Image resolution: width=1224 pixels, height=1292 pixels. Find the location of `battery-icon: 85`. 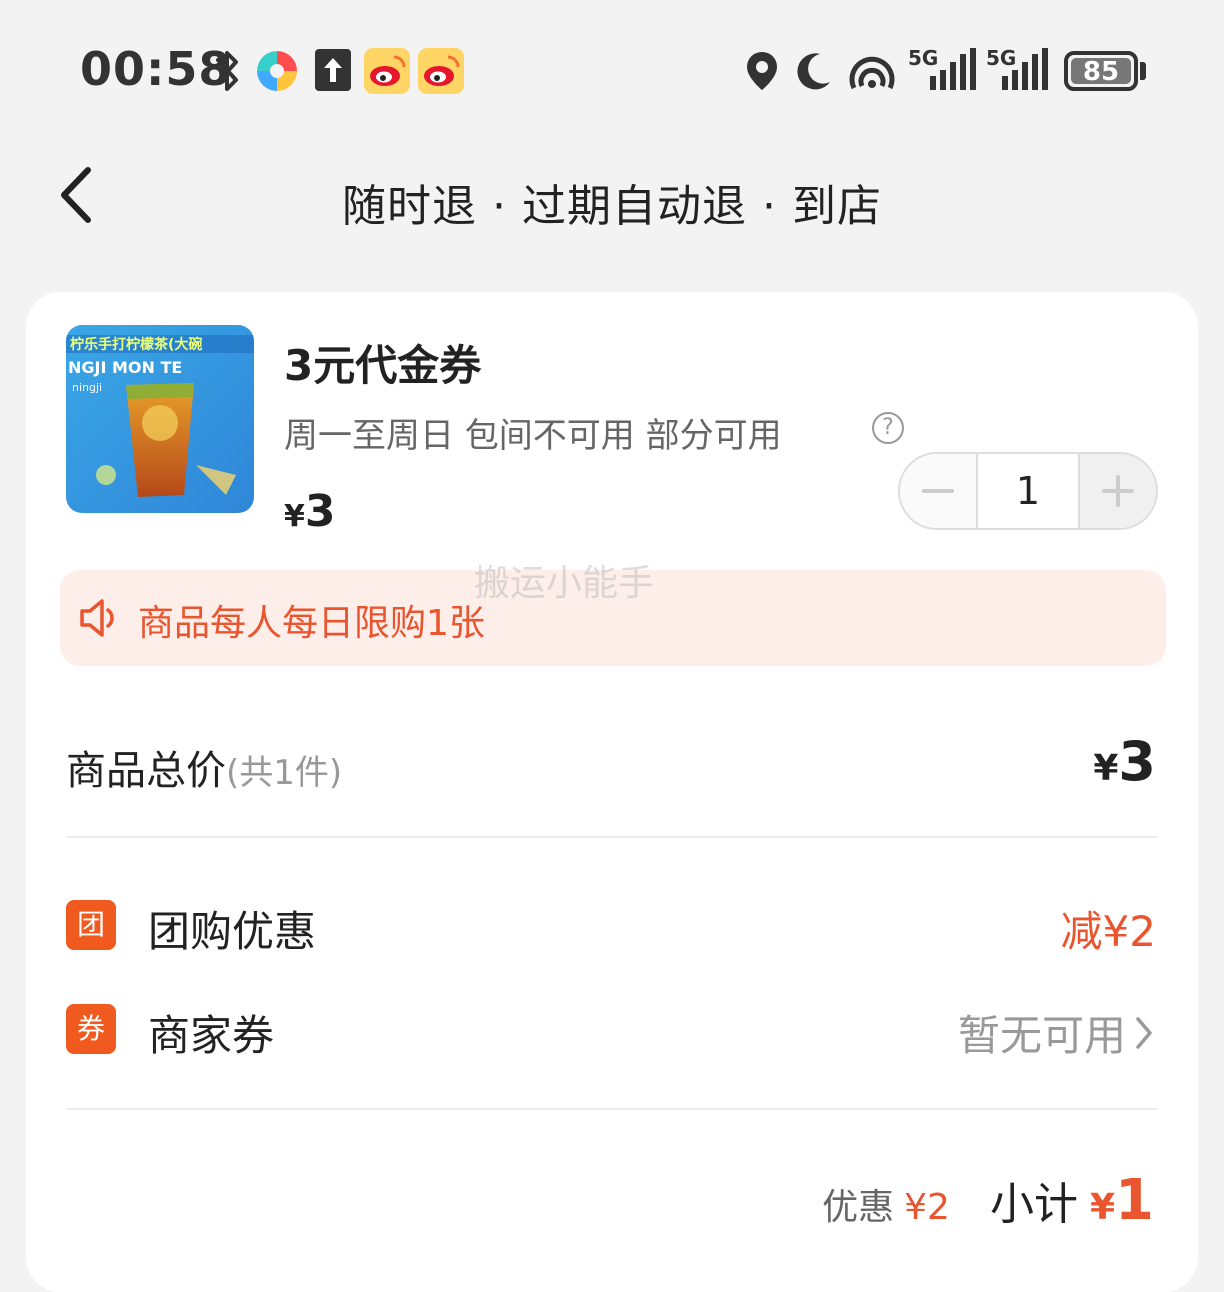

battery-icon: 85 is located at coordinates (1101, 71).